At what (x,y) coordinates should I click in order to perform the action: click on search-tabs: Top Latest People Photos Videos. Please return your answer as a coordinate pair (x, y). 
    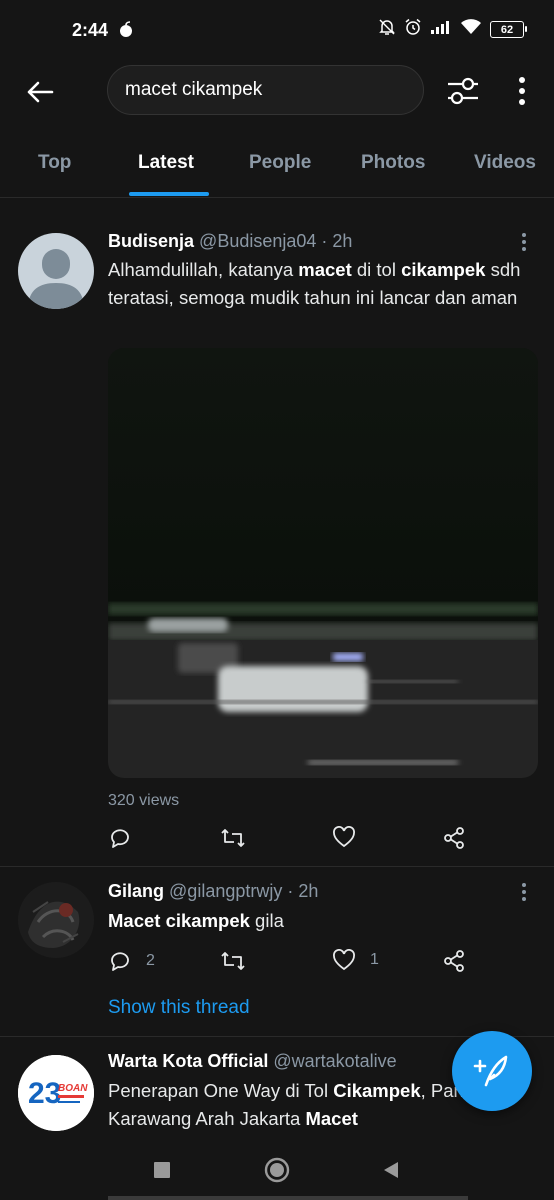
    Looking at the image, I should click on (277, 164).